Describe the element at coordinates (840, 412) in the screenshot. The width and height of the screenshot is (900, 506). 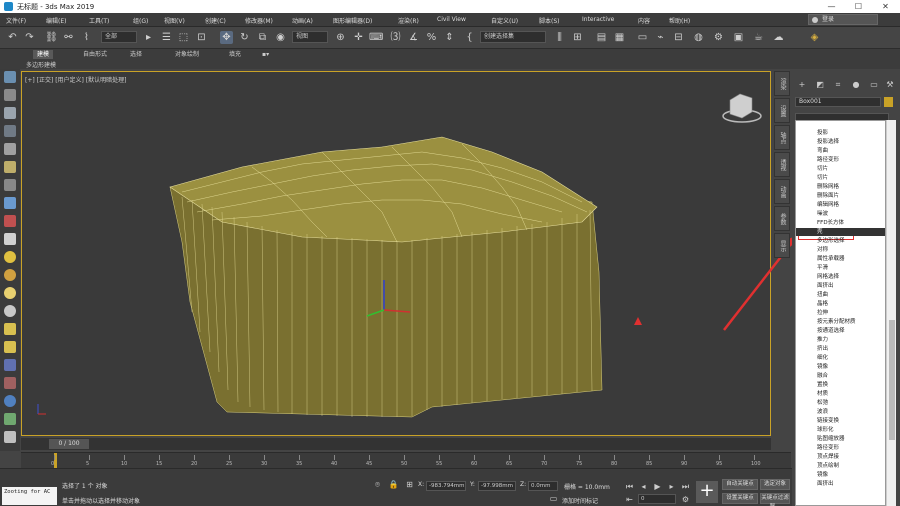
I see `modifier-list-item: 波浪` at that location.